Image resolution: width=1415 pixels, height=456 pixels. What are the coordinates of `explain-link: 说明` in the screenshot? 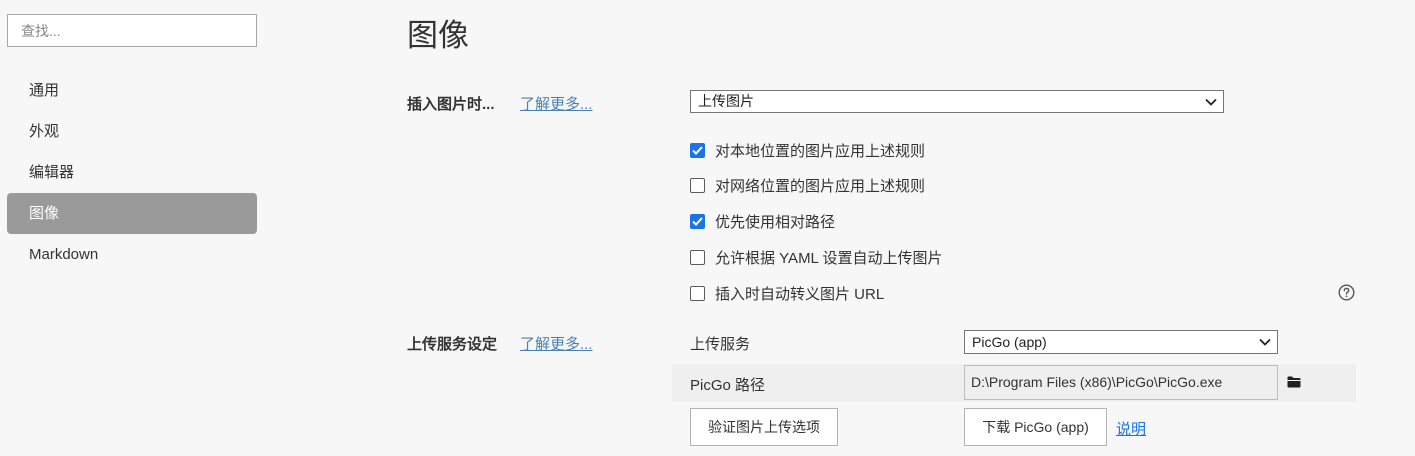 It's located at (1131, 428).